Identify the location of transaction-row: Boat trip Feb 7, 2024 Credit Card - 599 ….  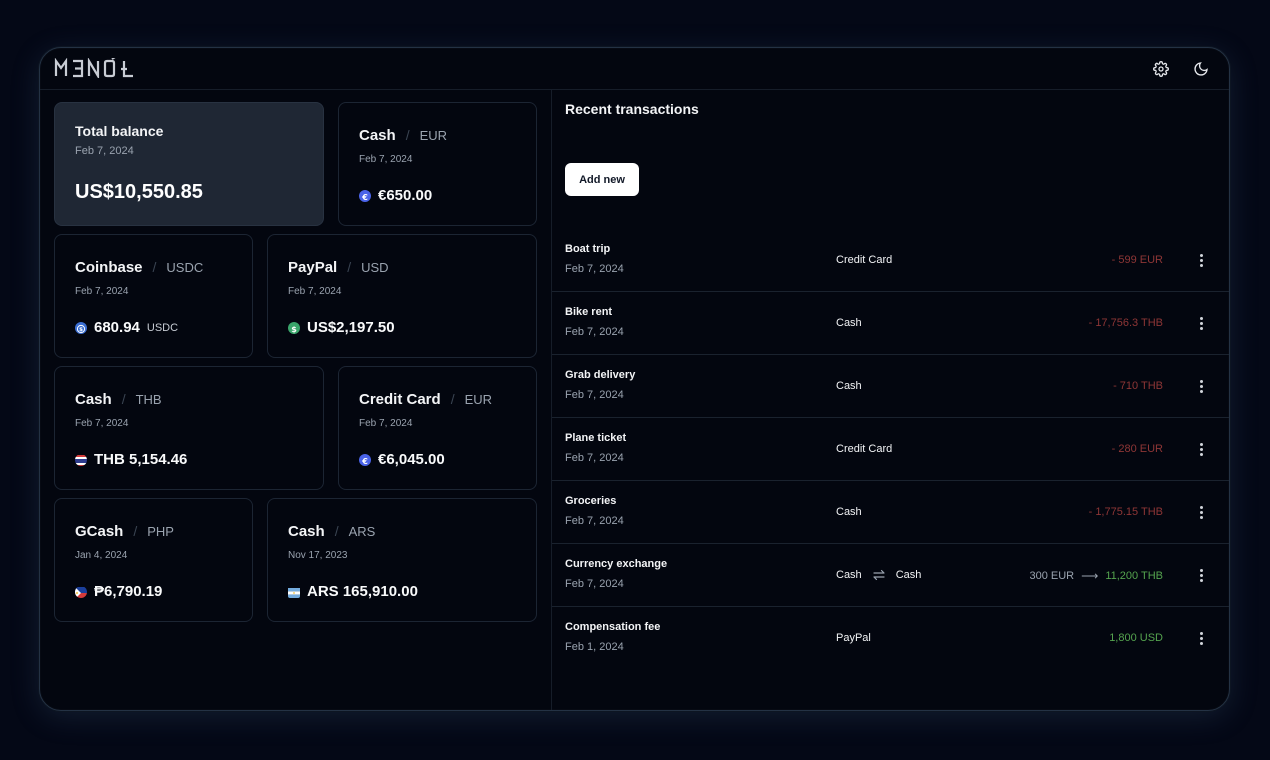
(890, 260).